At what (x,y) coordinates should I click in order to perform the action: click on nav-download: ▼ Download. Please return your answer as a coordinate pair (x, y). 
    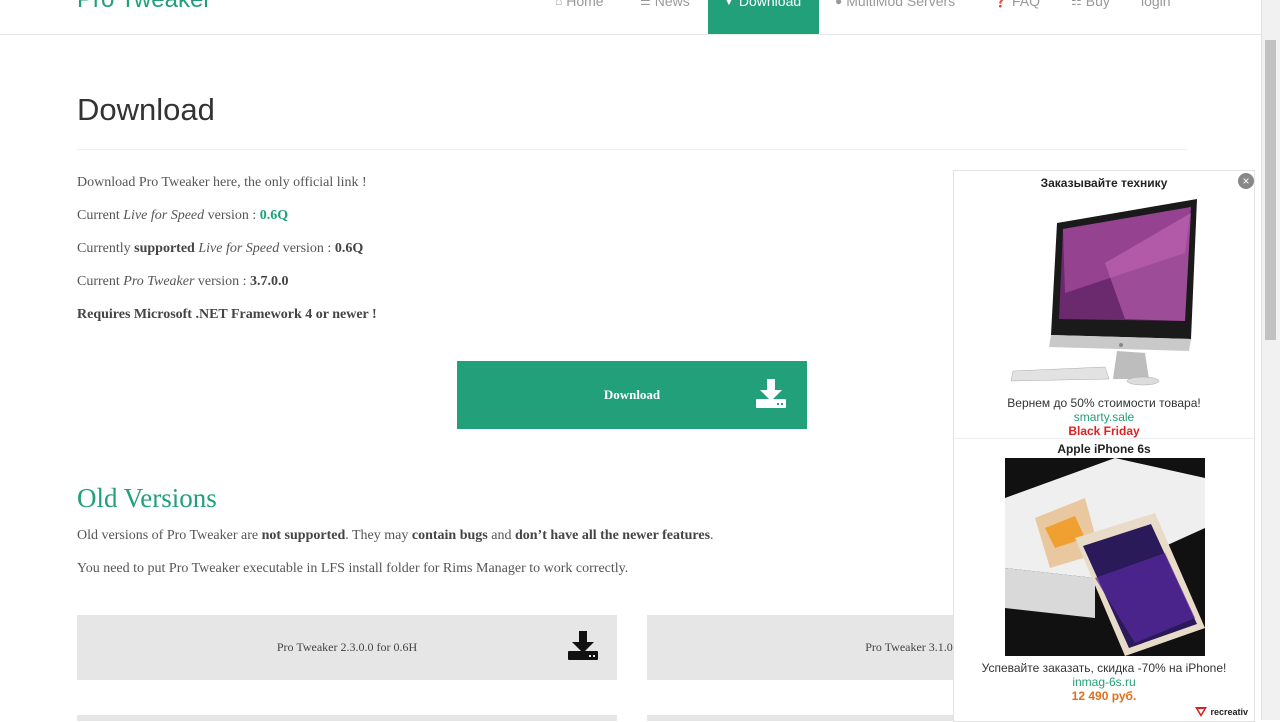
    Looking at the image, I should click on (763, 17).